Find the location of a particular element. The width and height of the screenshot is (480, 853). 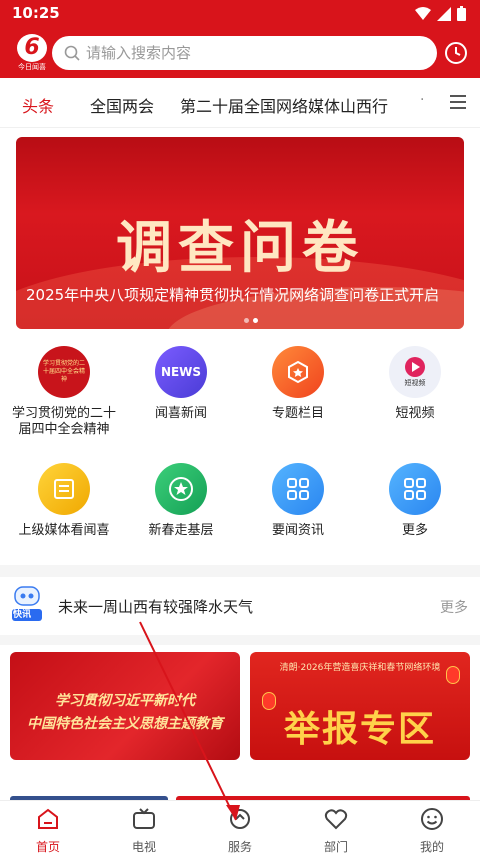

star-glyph is located at coordinates (181, 489).